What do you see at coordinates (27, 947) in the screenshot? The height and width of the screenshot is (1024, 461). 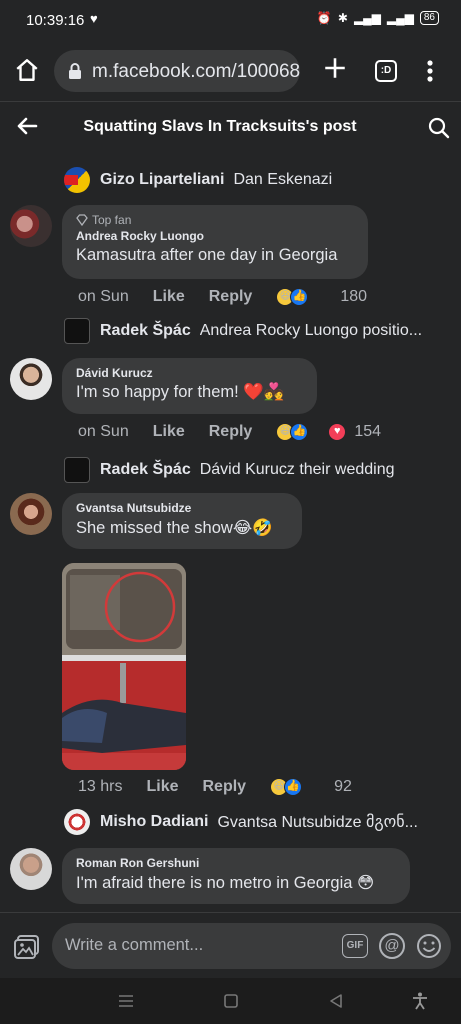 I see `photo-icon` at bounding box center [27, 947].